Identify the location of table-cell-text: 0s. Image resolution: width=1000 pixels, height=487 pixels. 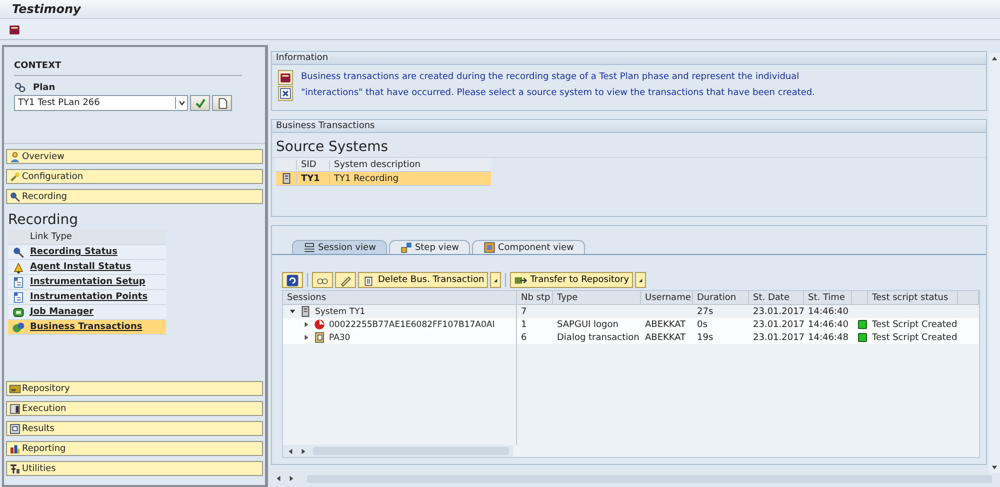
(702, 324).